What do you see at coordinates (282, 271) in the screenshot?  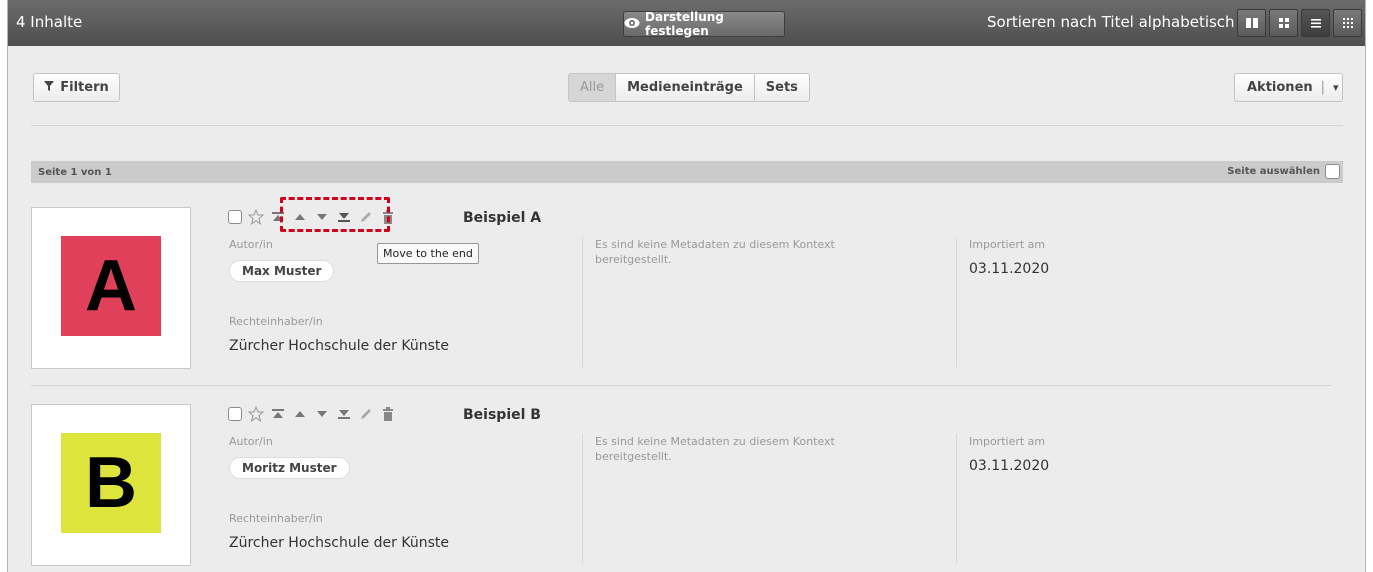 I see `author-chip: Max Muster` at bounding box center [282, 271].